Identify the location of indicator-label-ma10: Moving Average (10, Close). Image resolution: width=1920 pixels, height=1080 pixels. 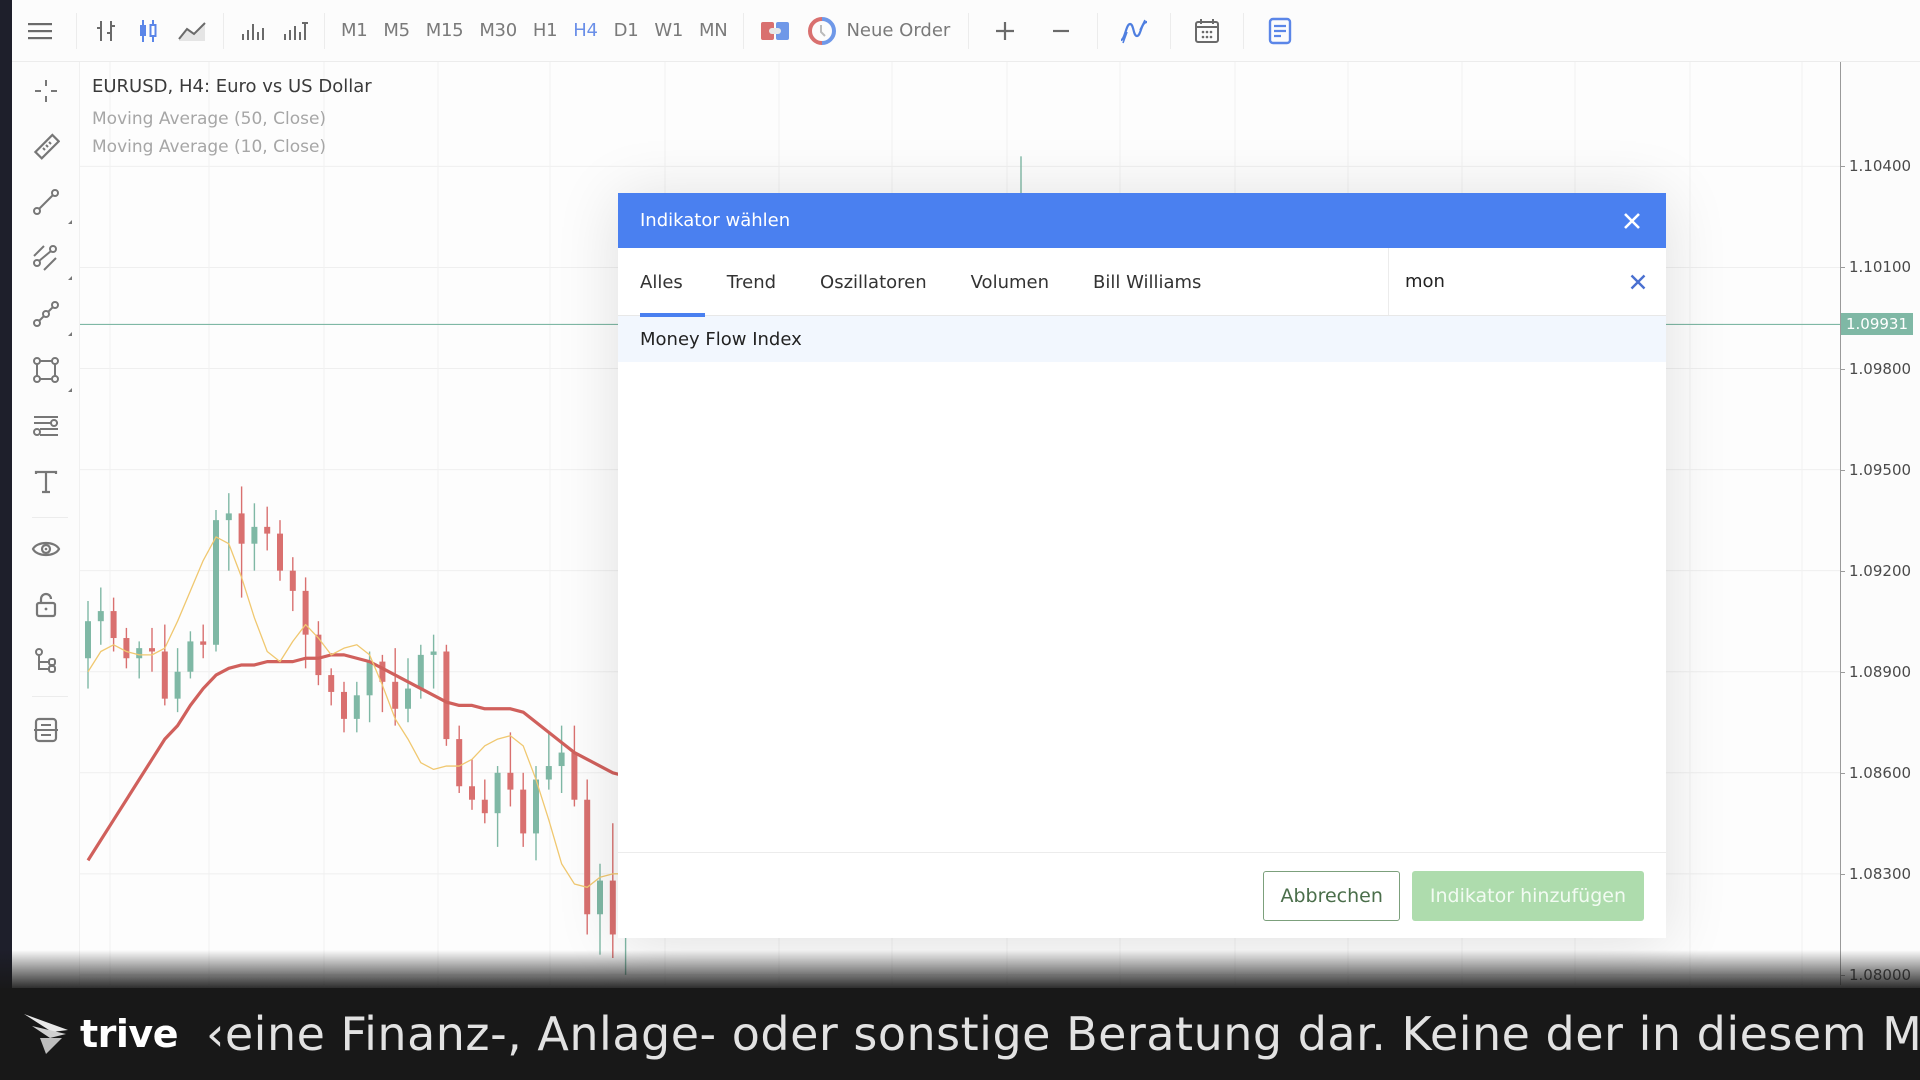
(232, 147).